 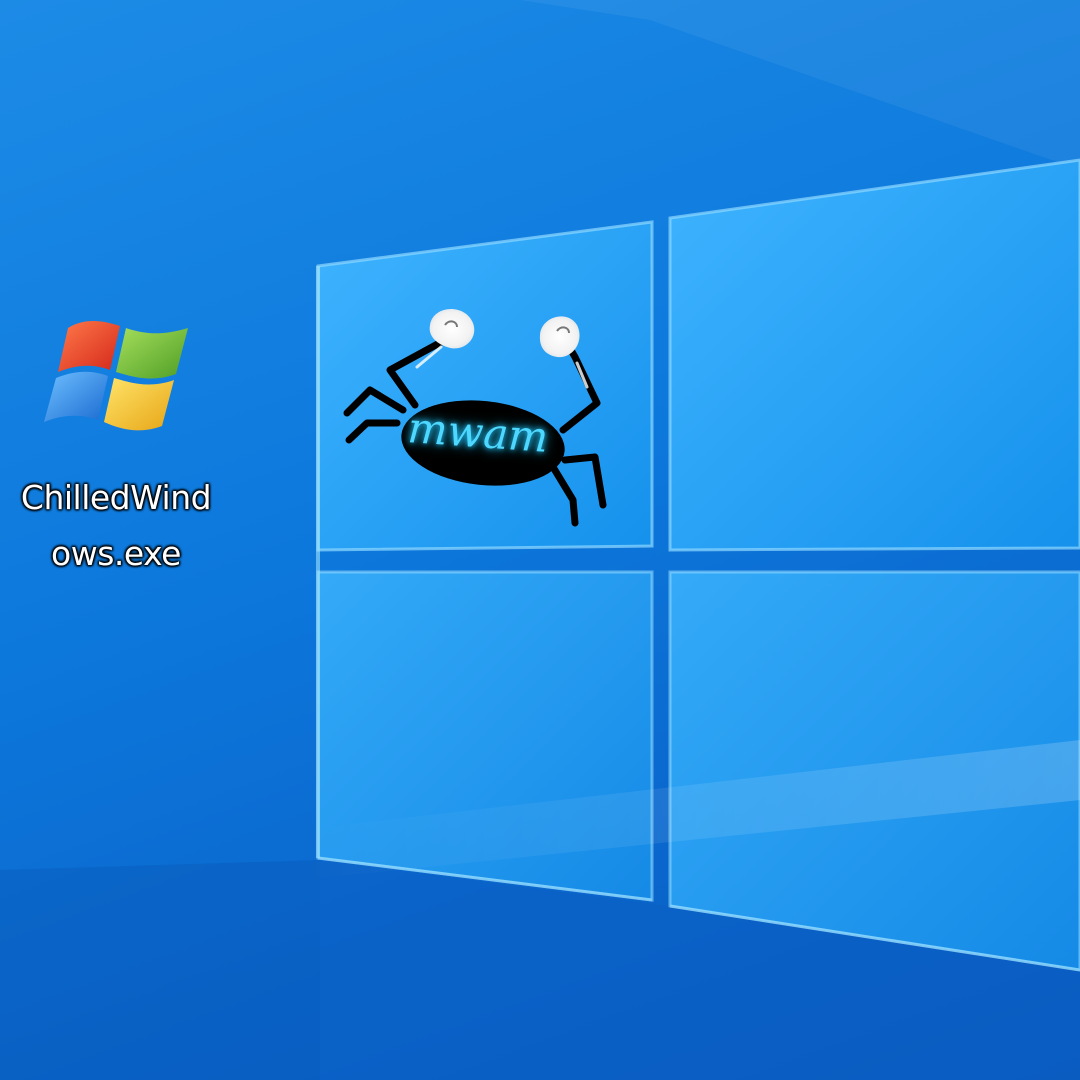 I want to click on crab-claws, so click(x=504, y=333).